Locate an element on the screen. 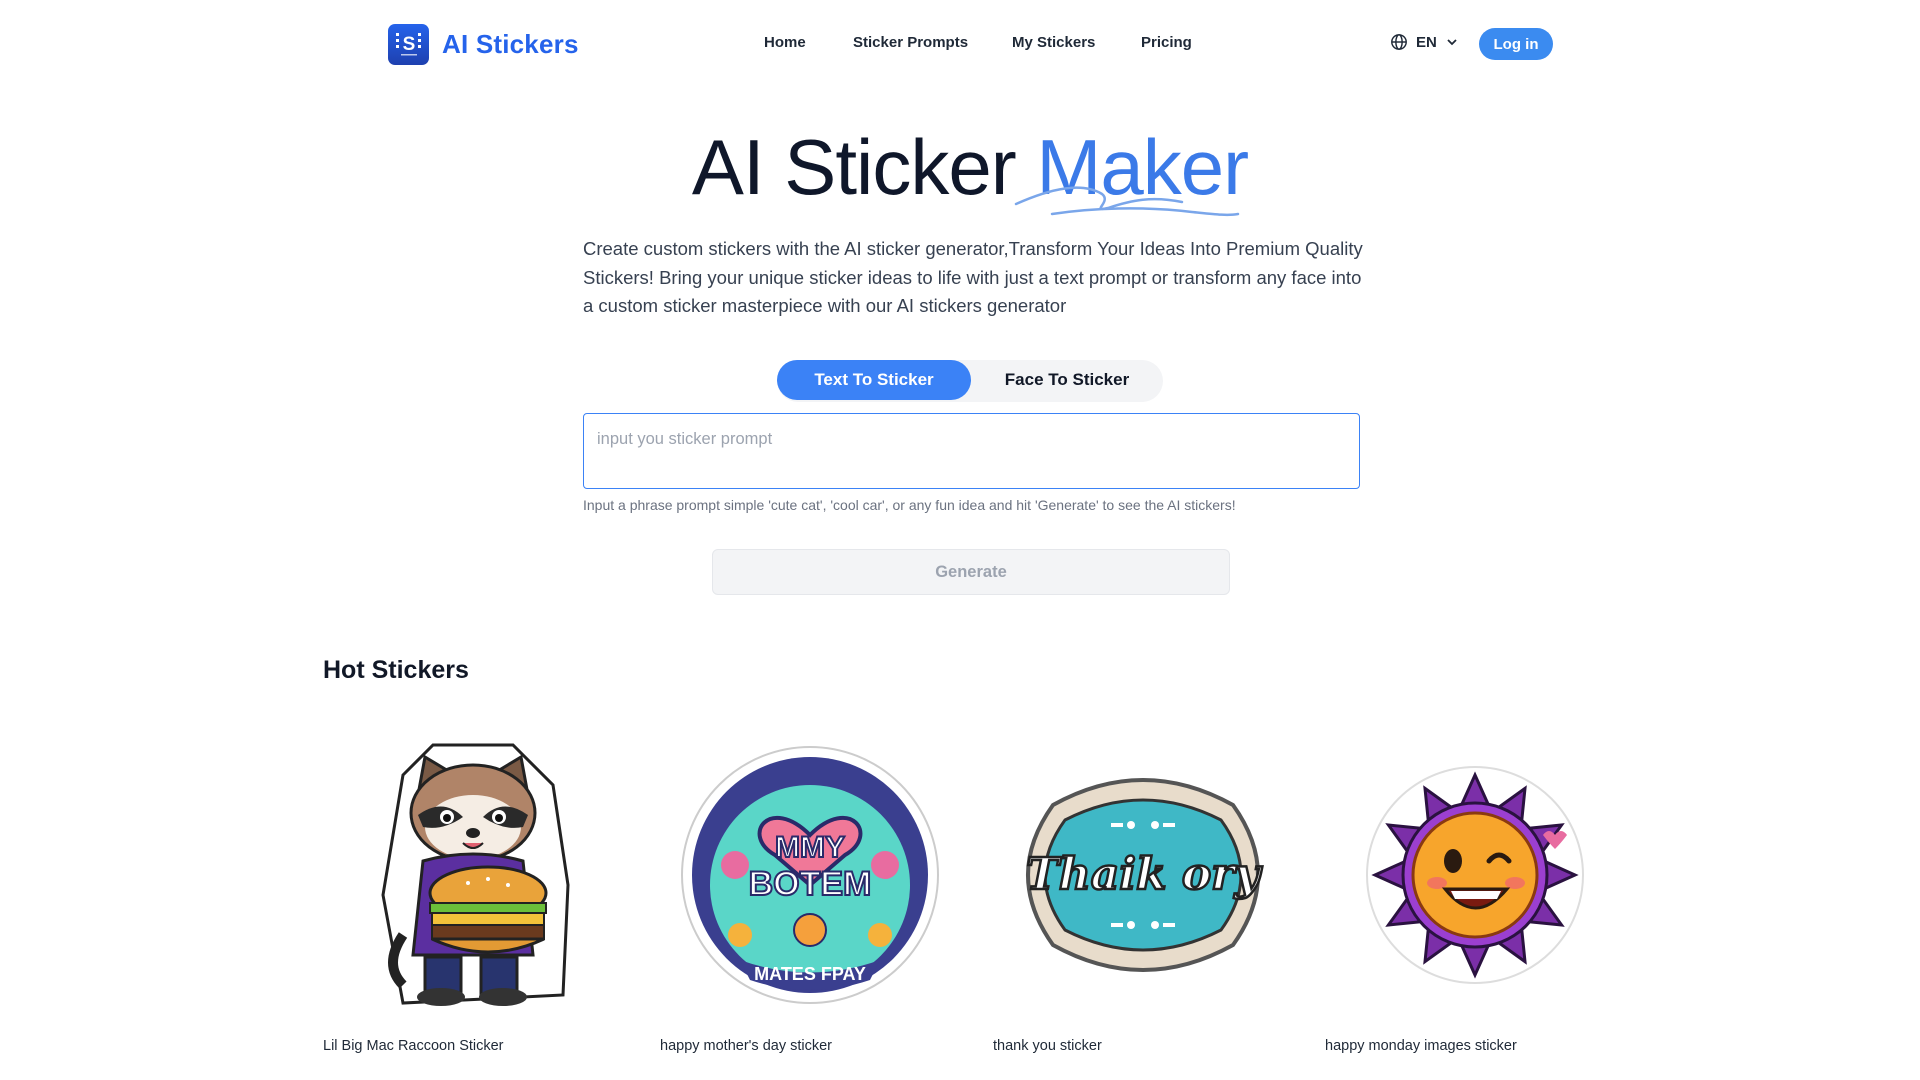  page-title: AI Sticker Maker is located at coordinates (960, 167).